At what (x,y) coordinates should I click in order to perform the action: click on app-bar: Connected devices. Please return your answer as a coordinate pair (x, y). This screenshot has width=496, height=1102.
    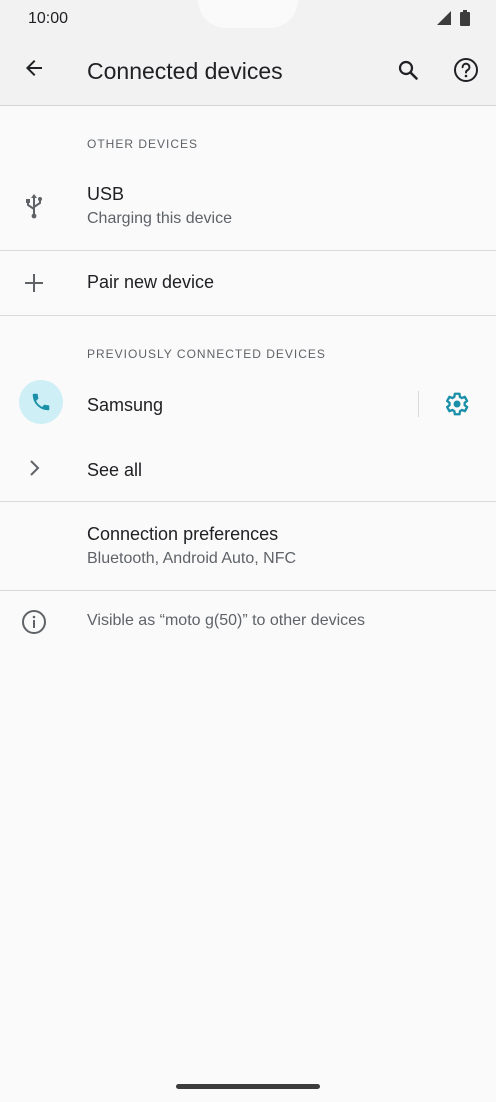
    Looking at the image, I should click on (248, 72).